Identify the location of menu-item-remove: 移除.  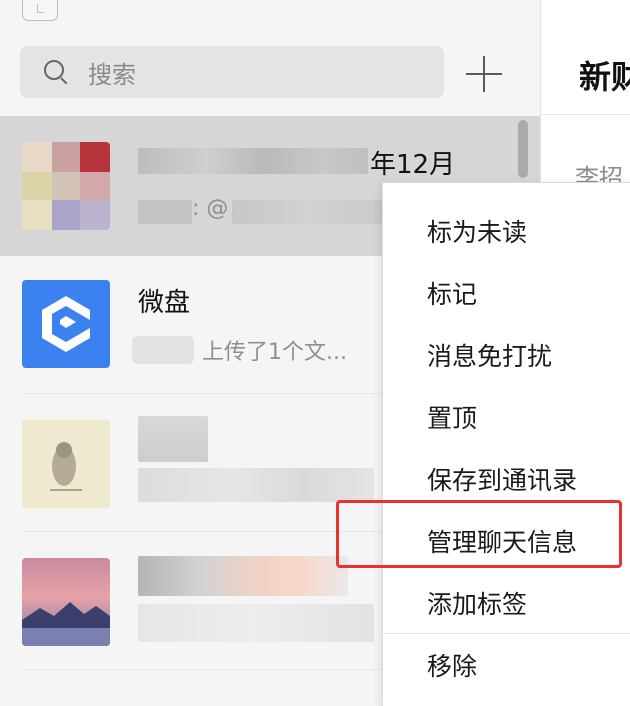
(506, 665).